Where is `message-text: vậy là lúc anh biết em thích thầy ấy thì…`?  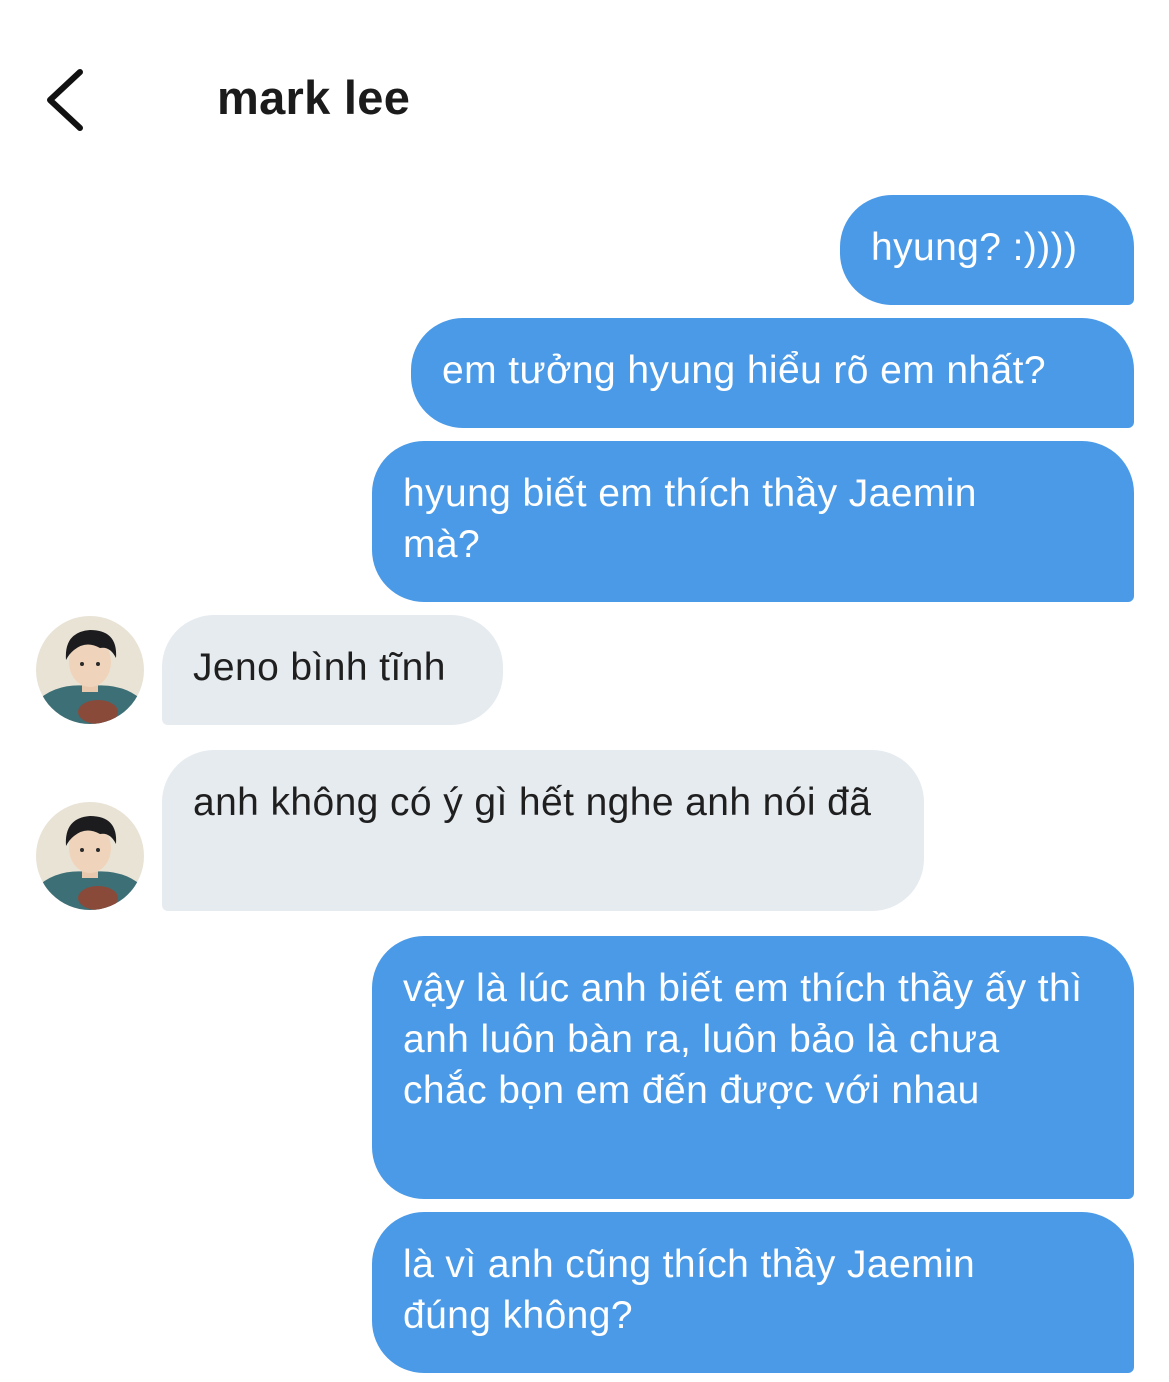
message-text: vậy là lúc anh biết em thích thầy ấy thì… is located at coordinates (743, 1039).